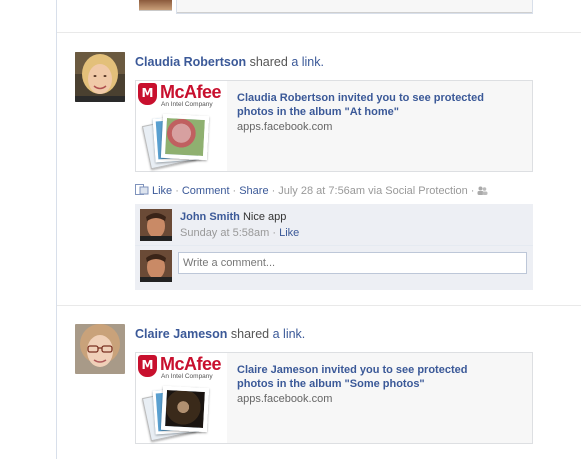 This screenshot has height=459, width=581. I want to click on share-link: Share, so click(253, 191).